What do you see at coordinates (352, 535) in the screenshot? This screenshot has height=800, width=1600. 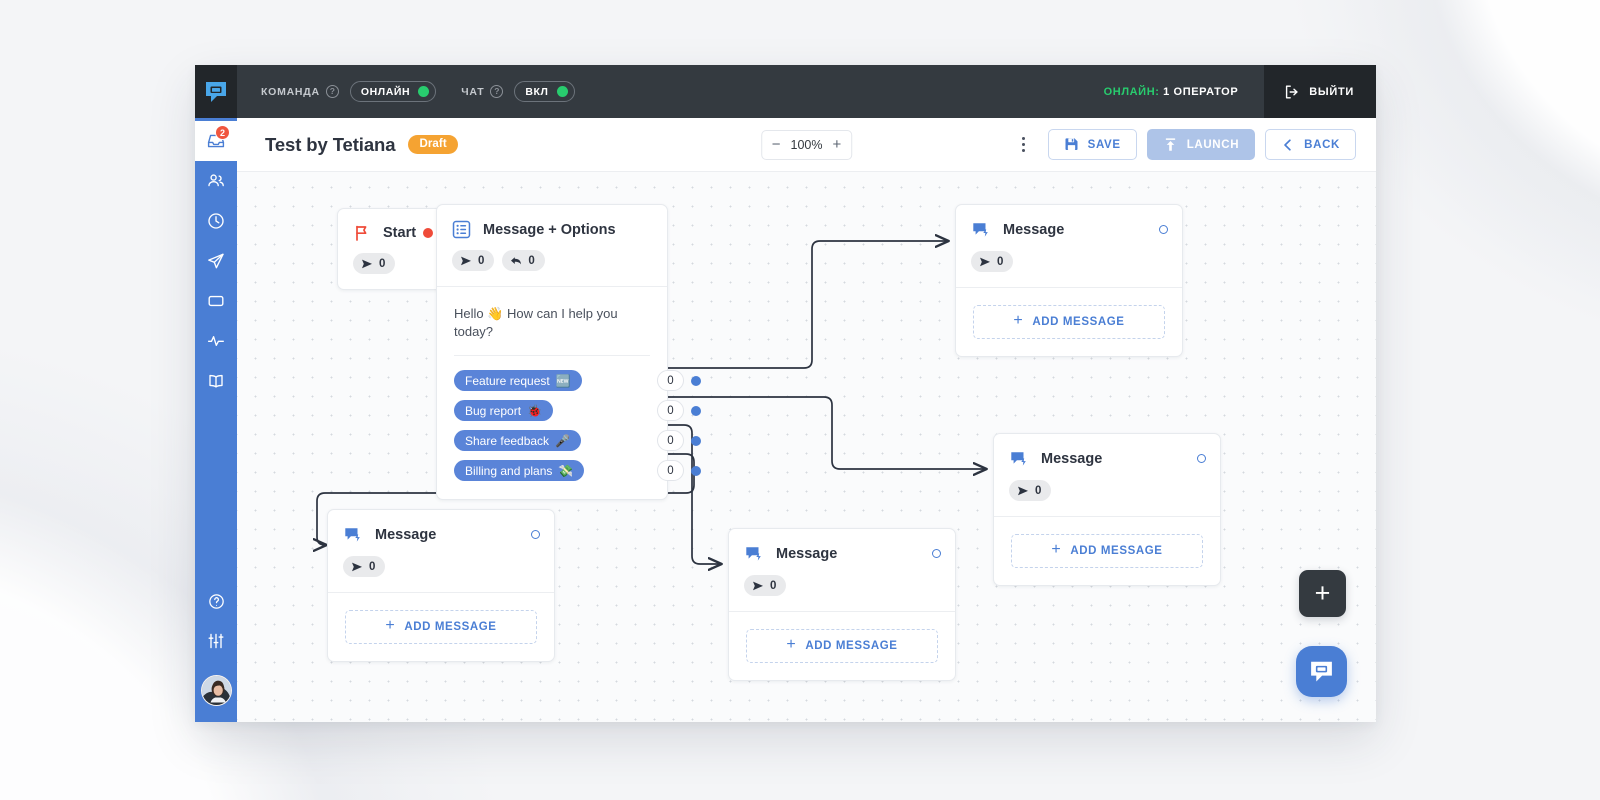 I see `message-bolt-icon` at bounding box center [352, 535].